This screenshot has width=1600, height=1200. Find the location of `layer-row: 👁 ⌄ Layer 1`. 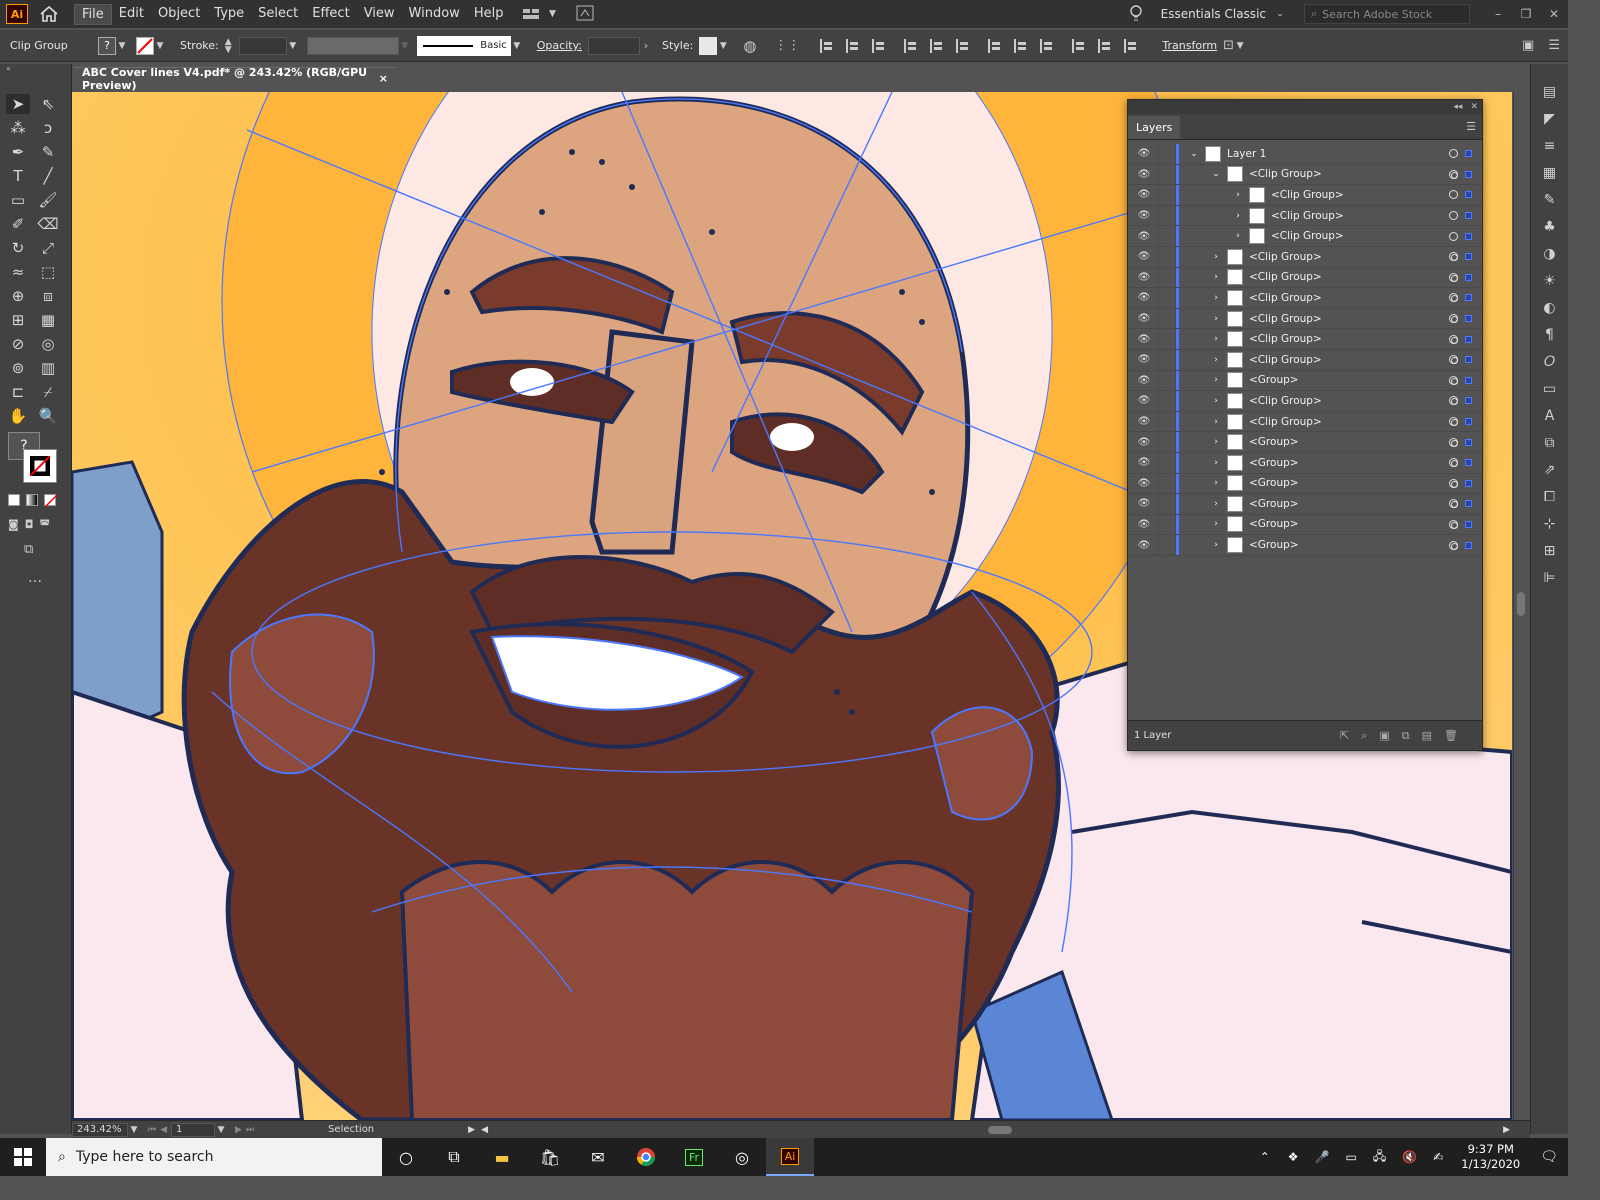

layer-row: 👁 ⌄ Layer 1 is located at coordinates (1305, 154).